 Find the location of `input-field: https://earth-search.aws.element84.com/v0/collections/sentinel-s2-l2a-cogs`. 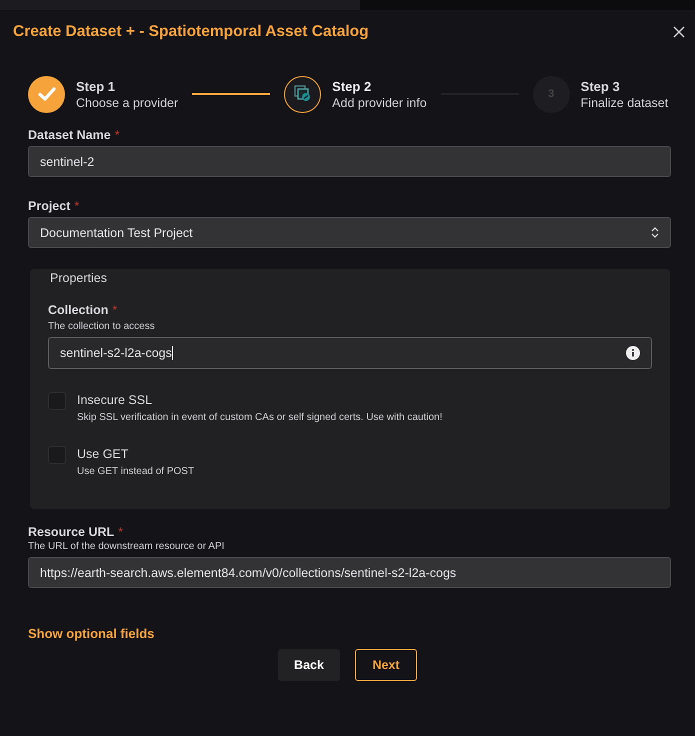

input-field: https://earth-search.aws.element84.com/v0/collections/sentinel-s2-l2a-cogs is located at coordinates (349, 572).